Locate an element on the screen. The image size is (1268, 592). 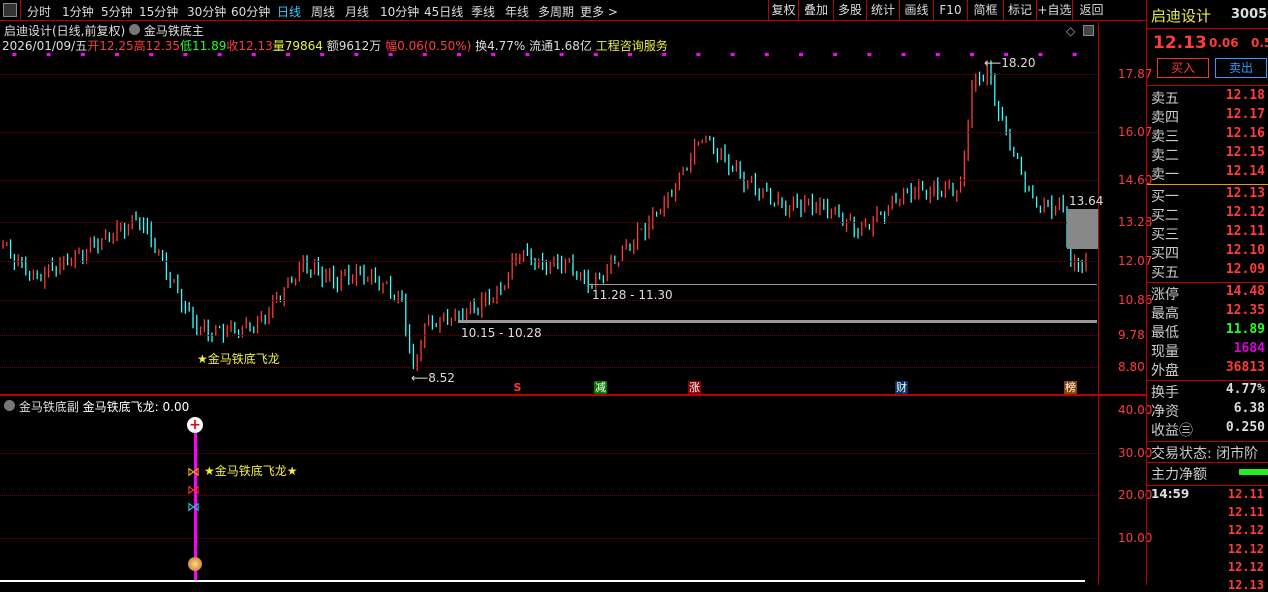
sector-link: 工程咨询服务 is located at coordinates (632, 46).